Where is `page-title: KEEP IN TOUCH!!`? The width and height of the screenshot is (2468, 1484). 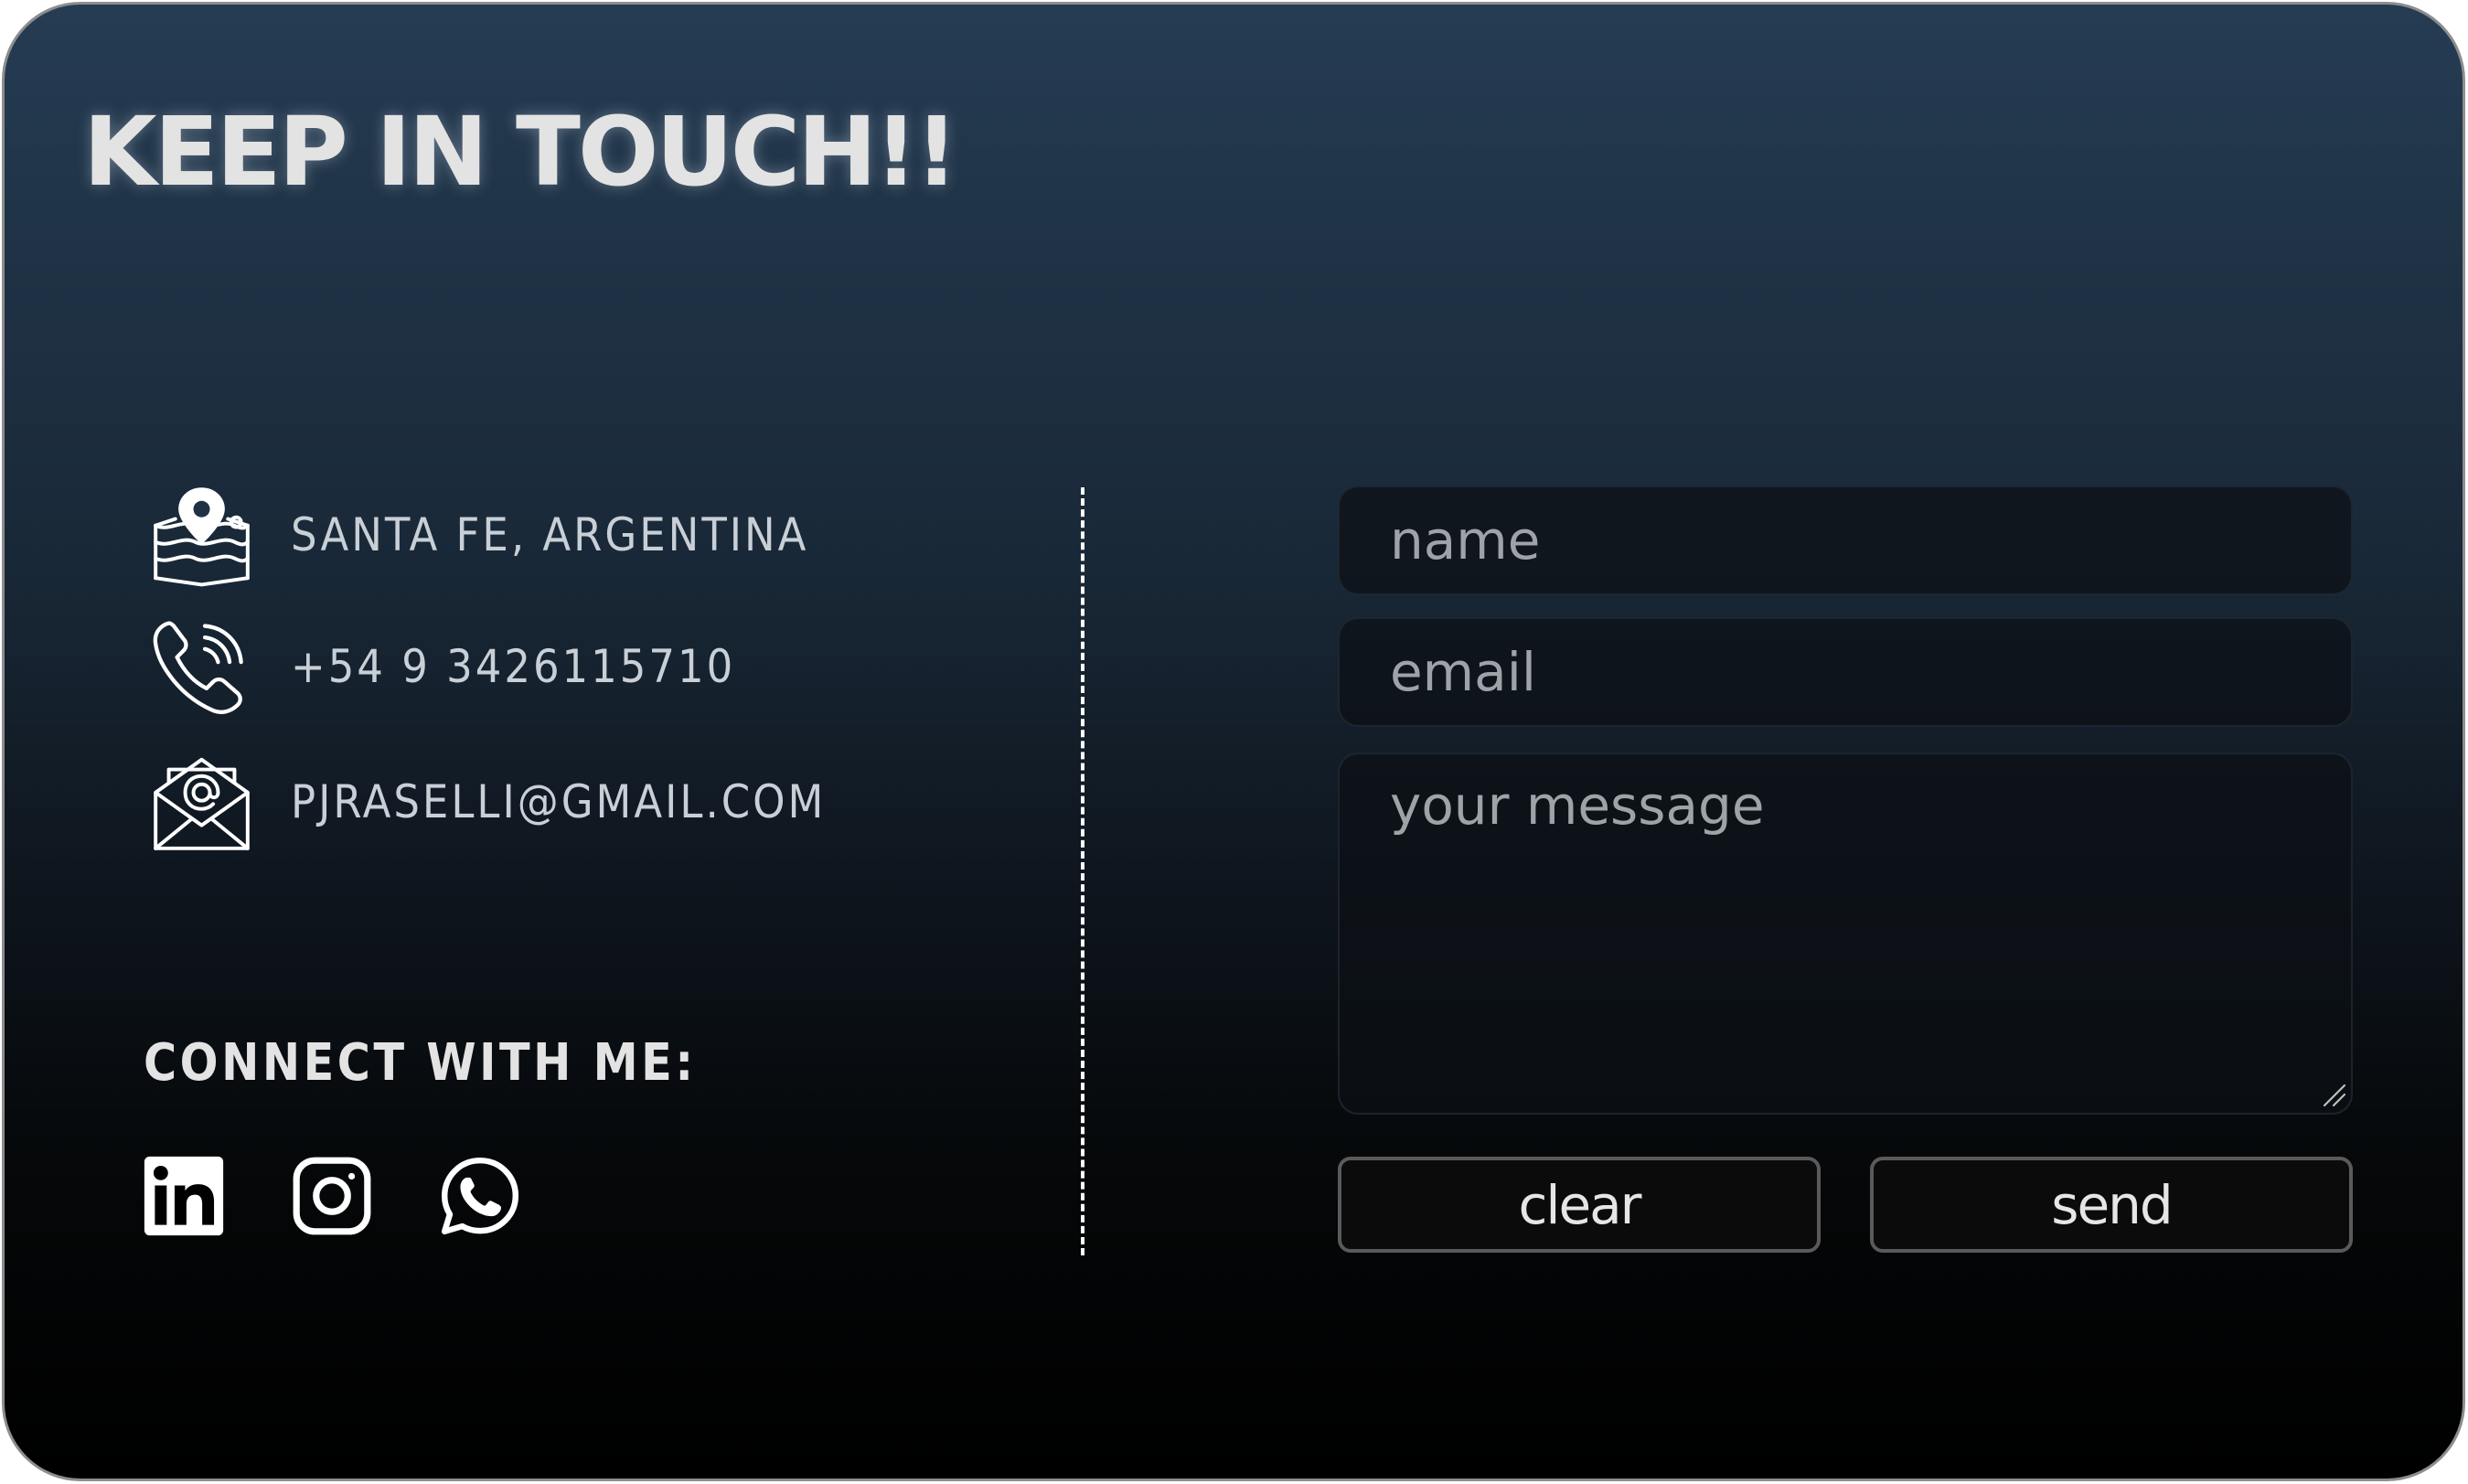 page-title: KEEP IN TOUCH!! is located at coordinates (520, 152).